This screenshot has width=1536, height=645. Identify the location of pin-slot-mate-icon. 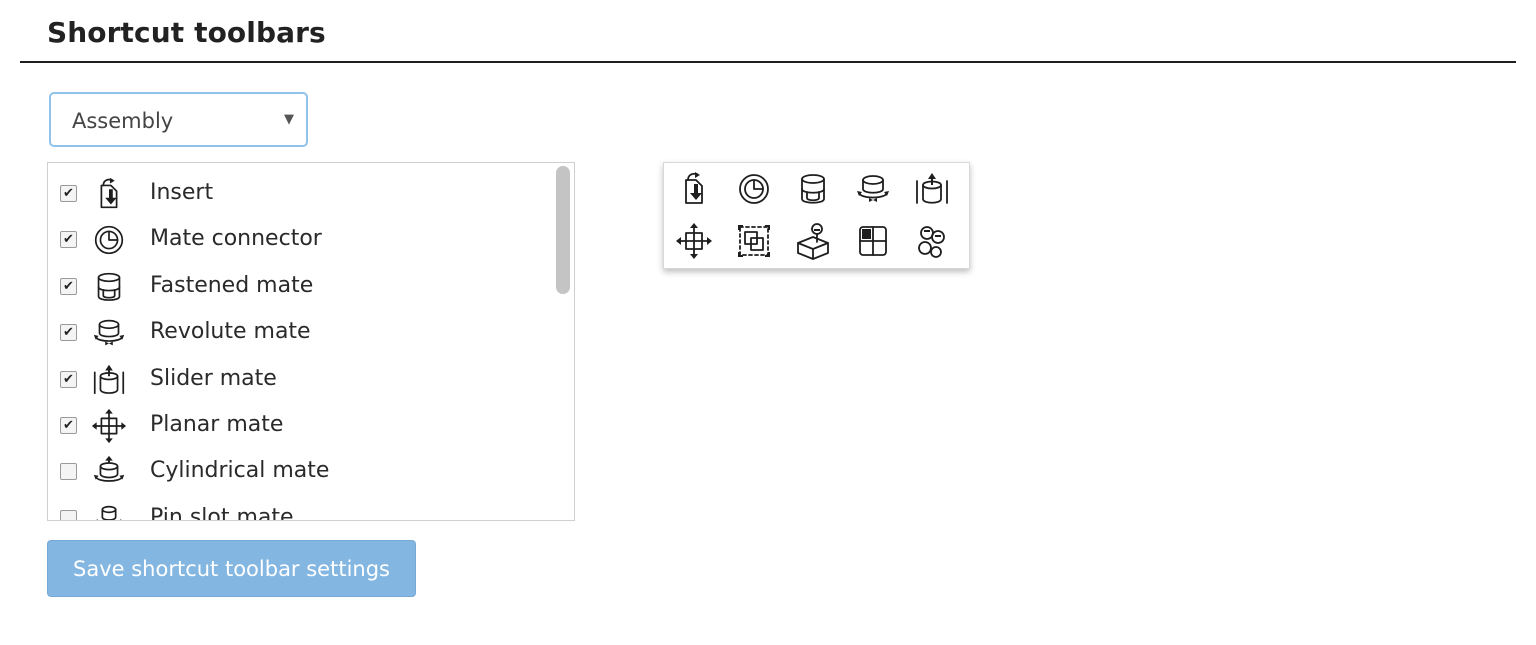
(109, 510).